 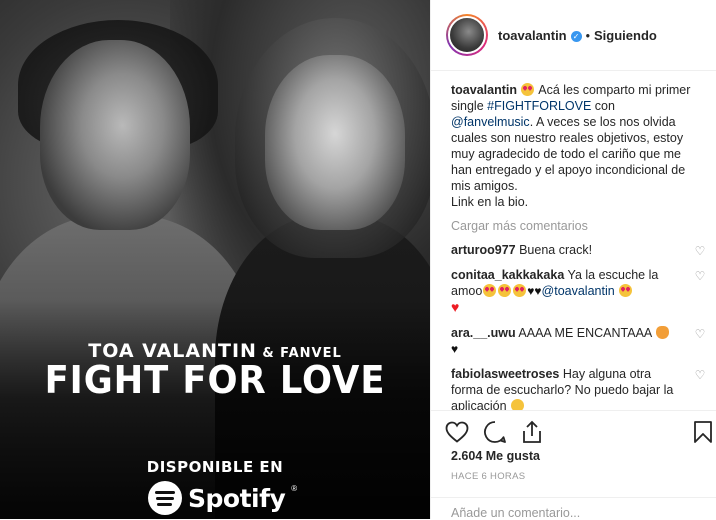 What do you see at coordinates (237, 498) in the screenshot?
I see `spotify-wordmark: Spotify` at bounding box center [237, 498].